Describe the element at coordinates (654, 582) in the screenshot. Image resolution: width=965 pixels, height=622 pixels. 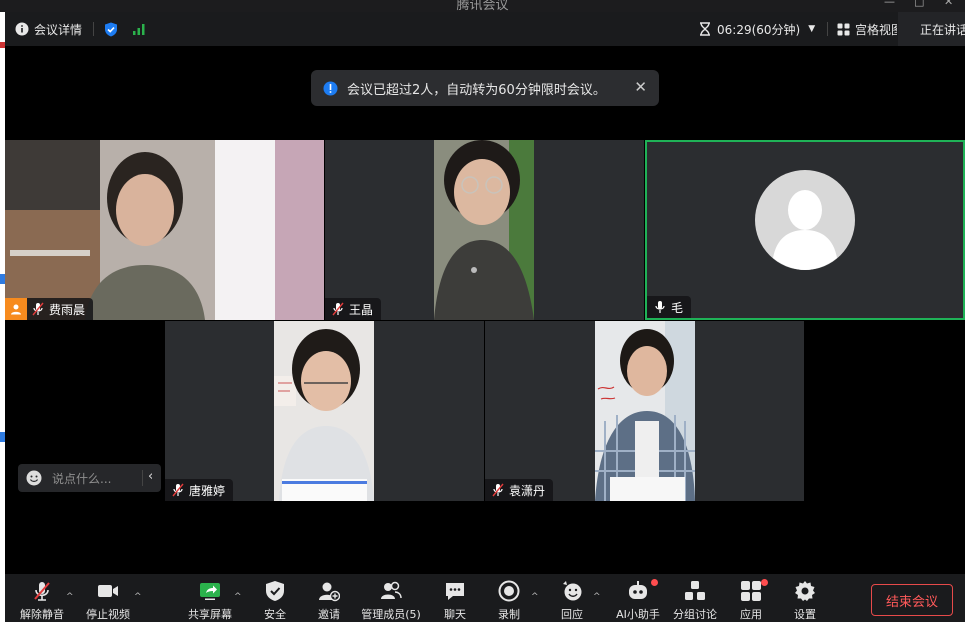
I see `notification-dot` at that location.